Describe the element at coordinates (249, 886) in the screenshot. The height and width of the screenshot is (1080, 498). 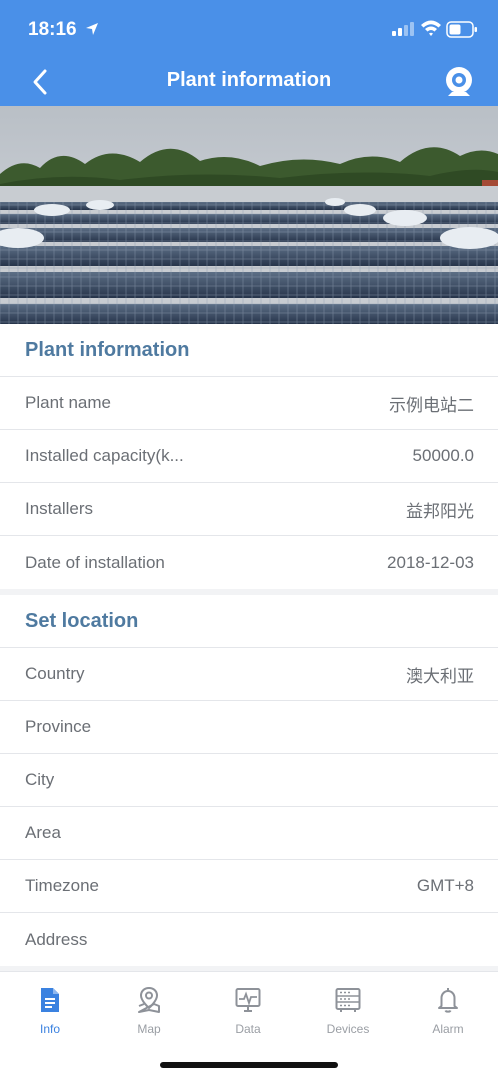
I see `timezone-row: Timezone GMT+8` at that location.